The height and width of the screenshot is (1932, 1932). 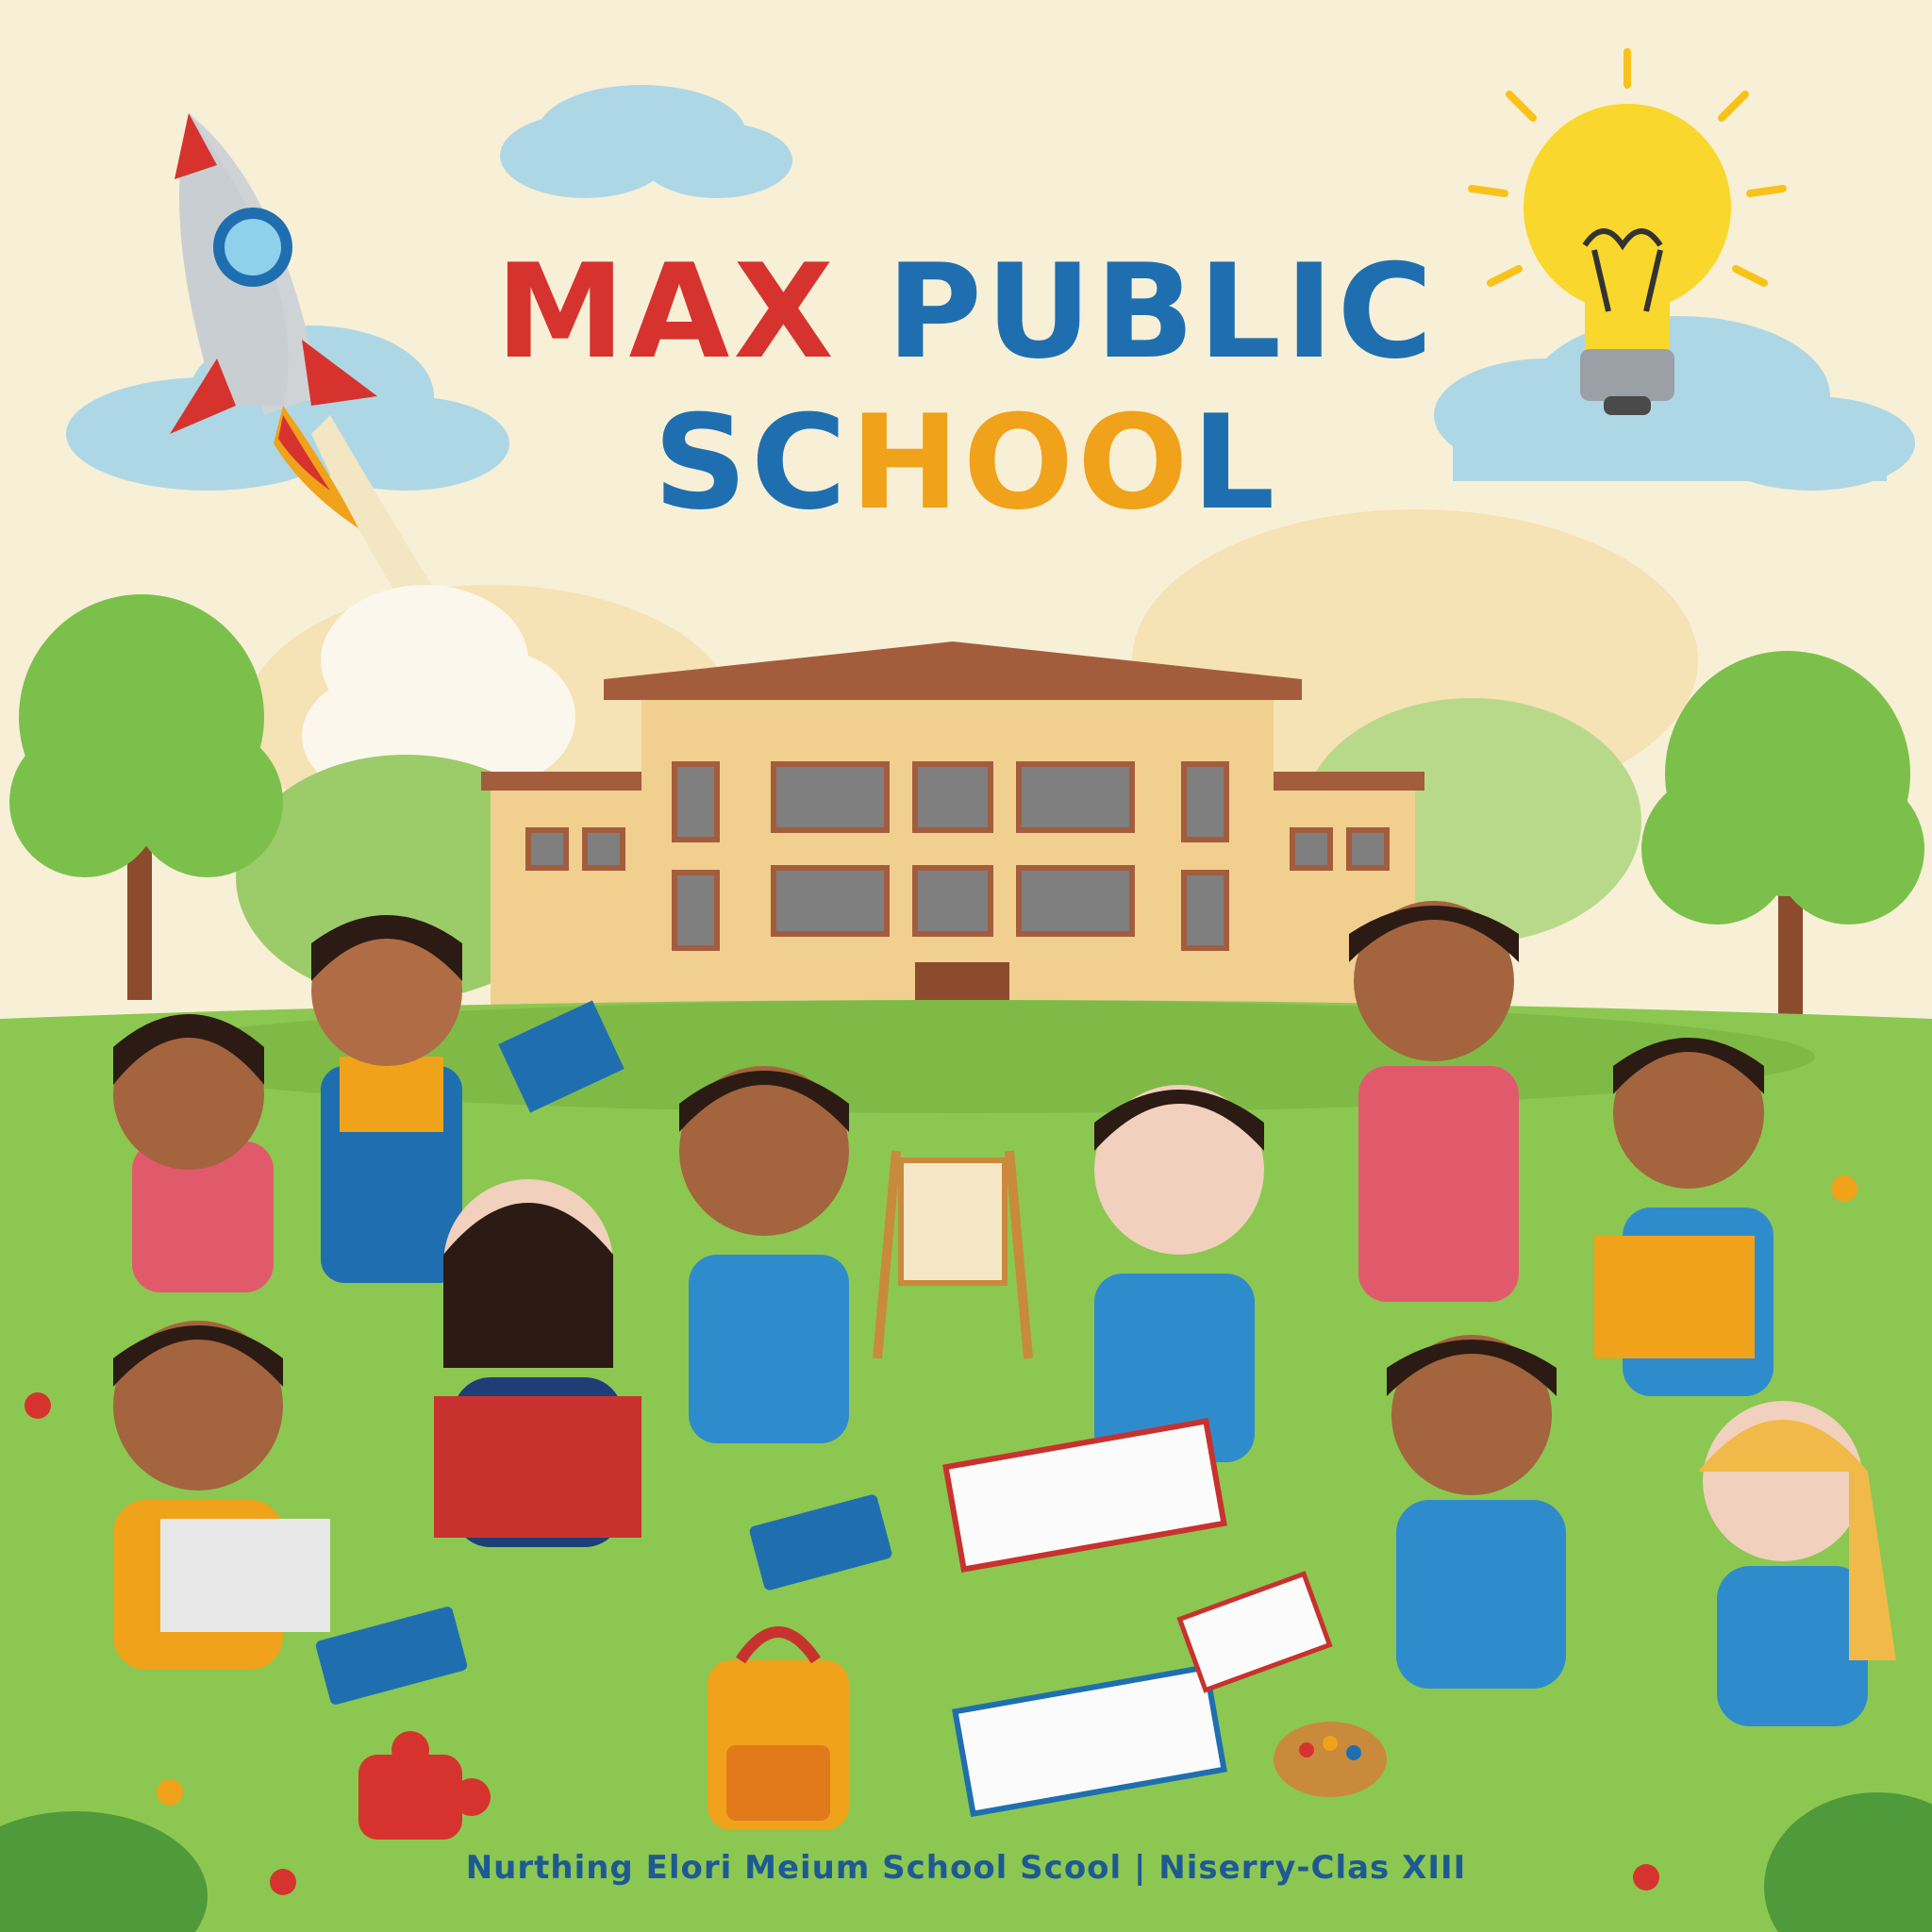 What do you see at coordinates (1021, 463) in the screenshot?
I see `title-word-school-part2: HOO` at bounding box center [1021, 463].